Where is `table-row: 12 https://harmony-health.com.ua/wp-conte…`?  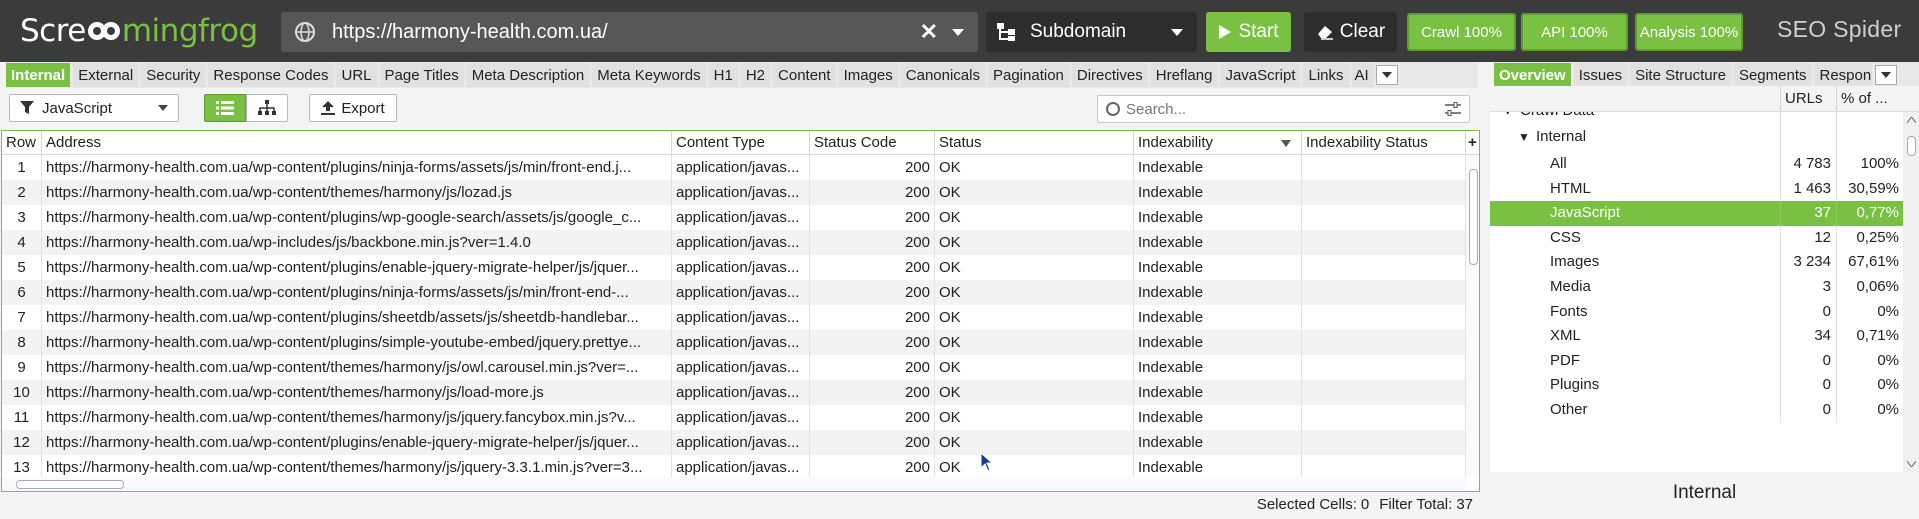 table-row: 12 https://harmony-health.com.ua/wp-conte… is located at coordinates (734, 442).